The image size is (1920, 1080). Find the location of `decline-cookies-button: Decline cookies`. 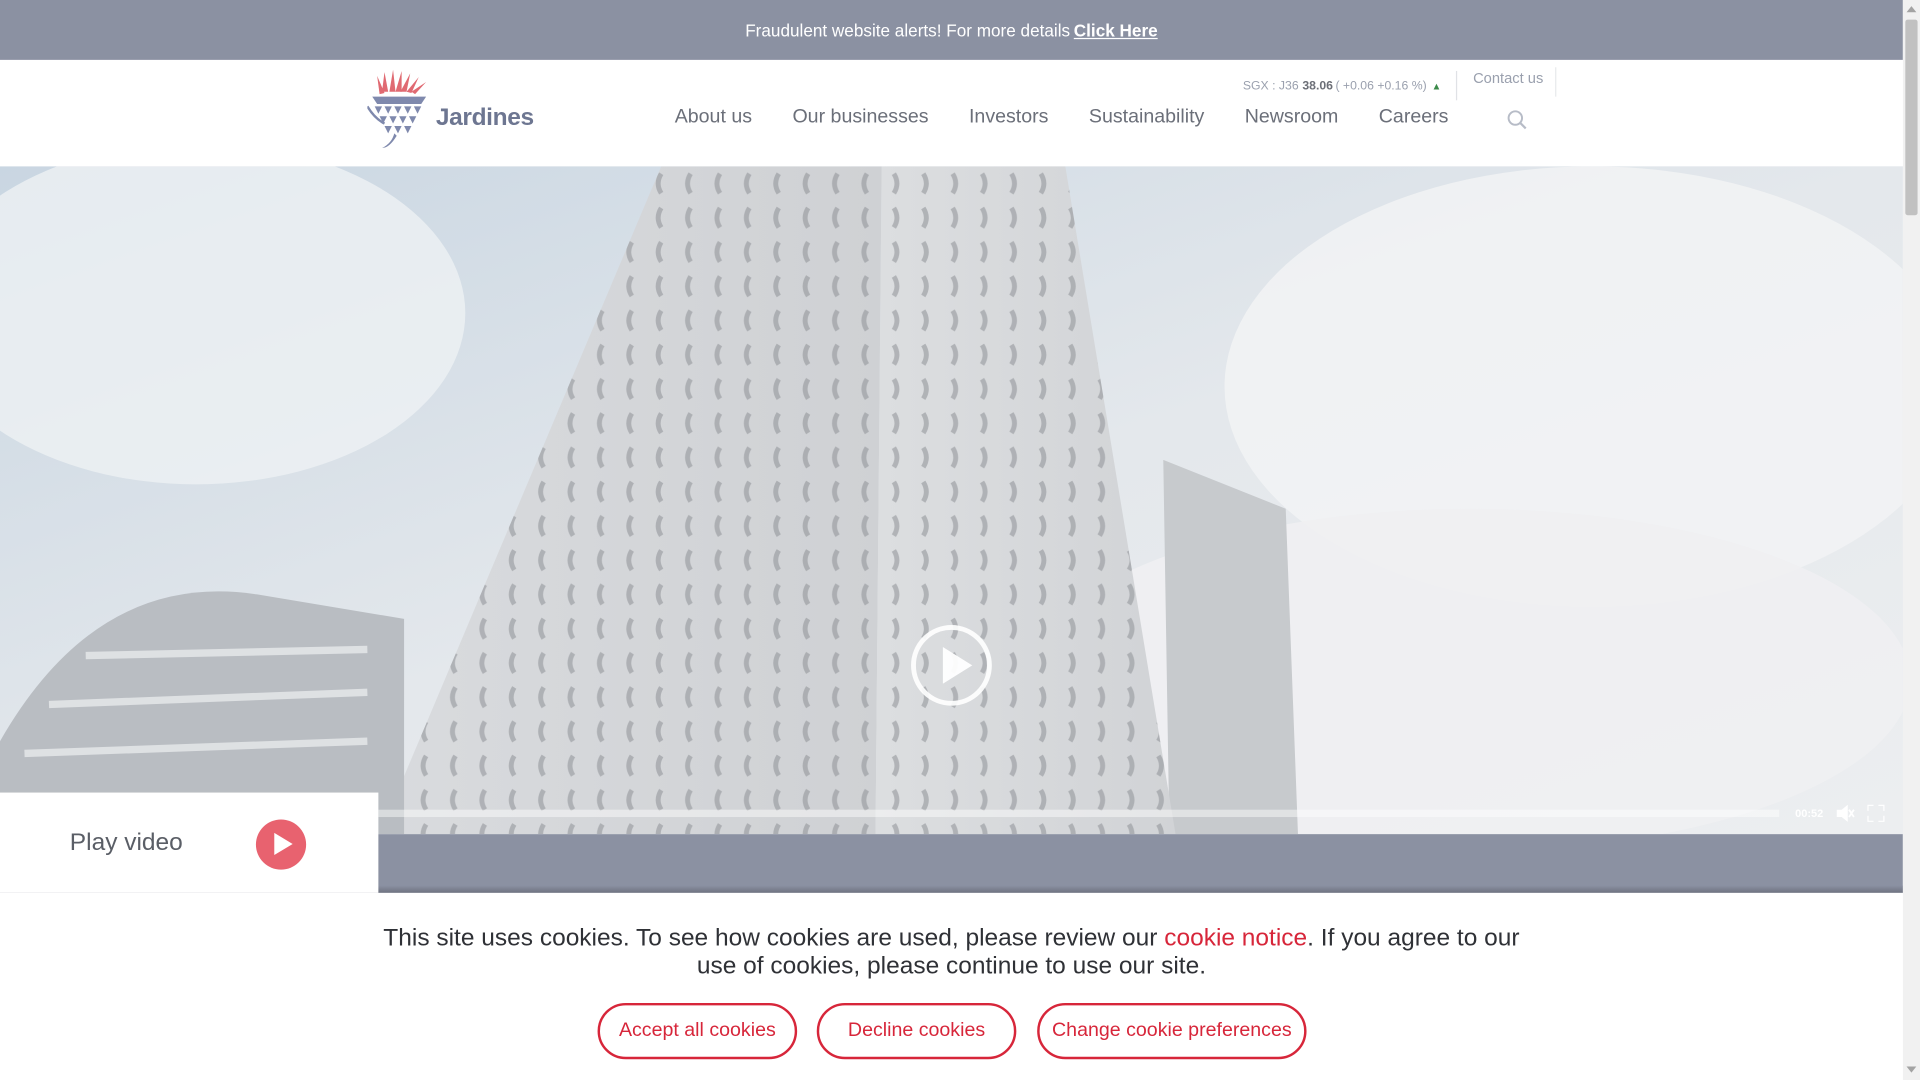

decline-cookies-button: Decline cookies is located at coordinates (916, 1031).